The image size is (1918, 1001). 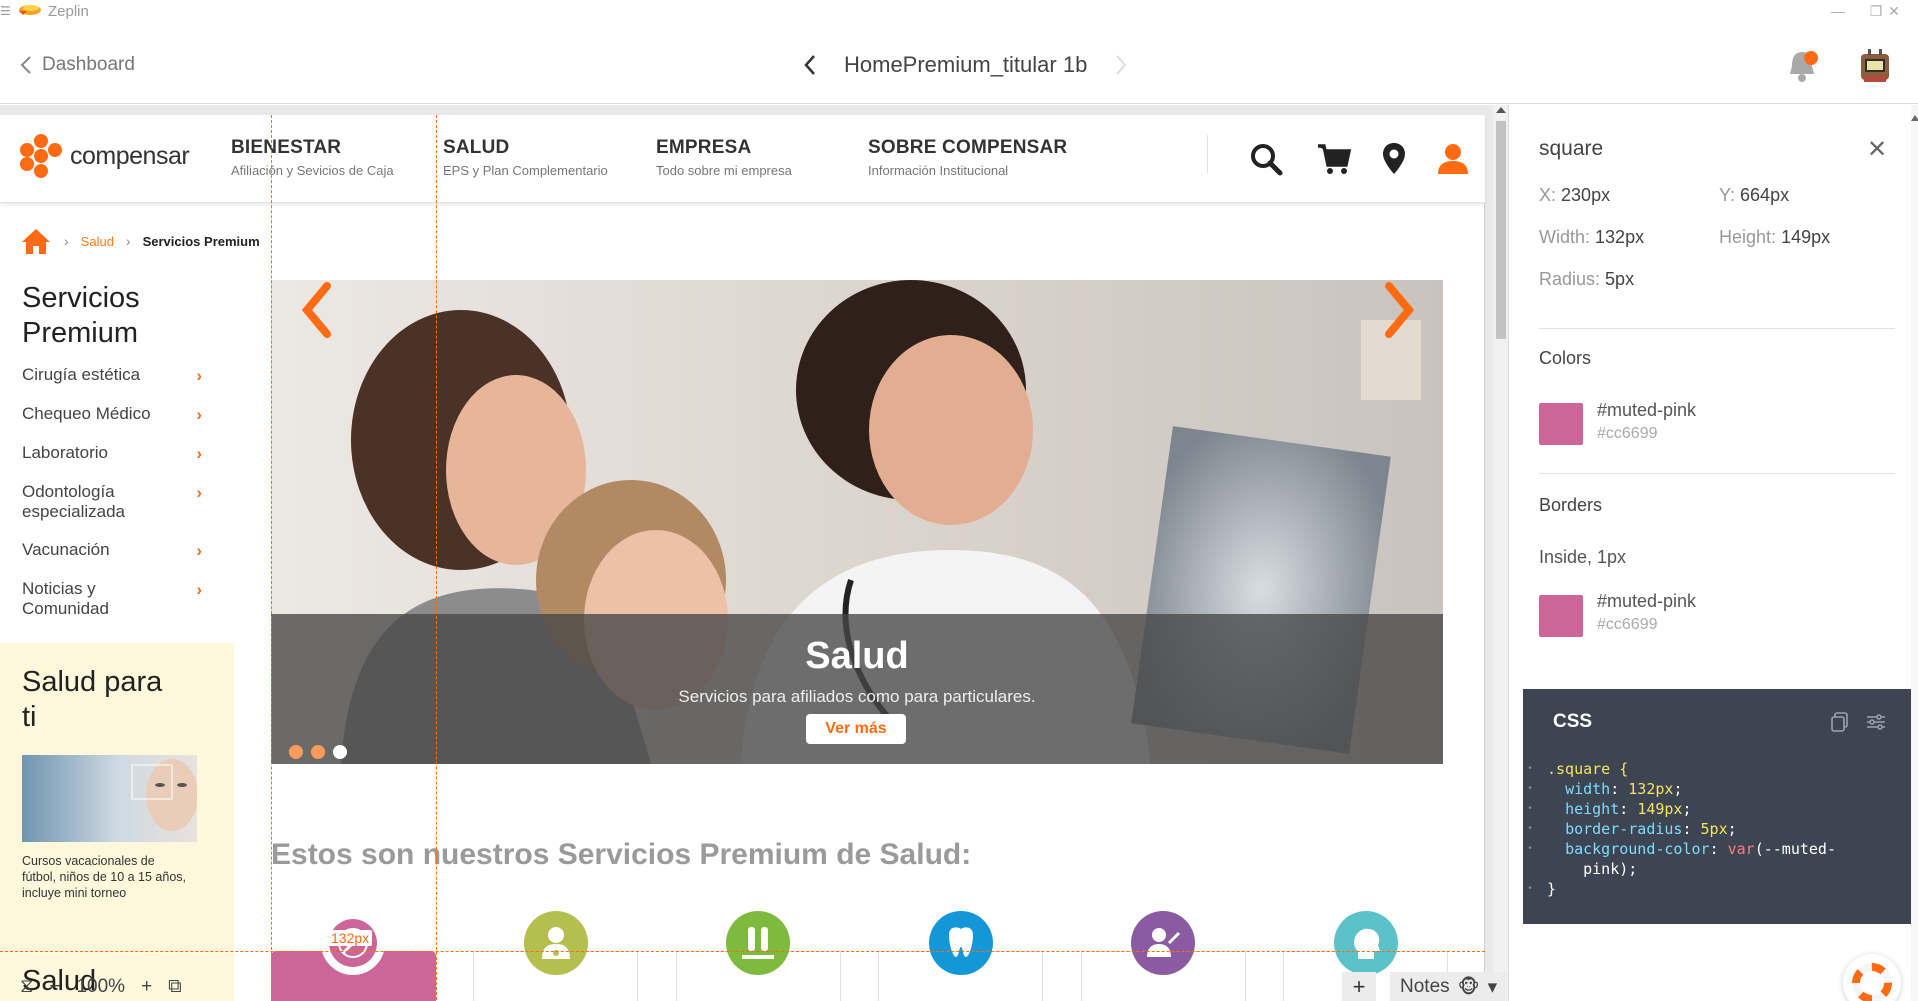 I want to click on sidebar-item-label: Noticias y Comunidad, so click(x=65, y=598).